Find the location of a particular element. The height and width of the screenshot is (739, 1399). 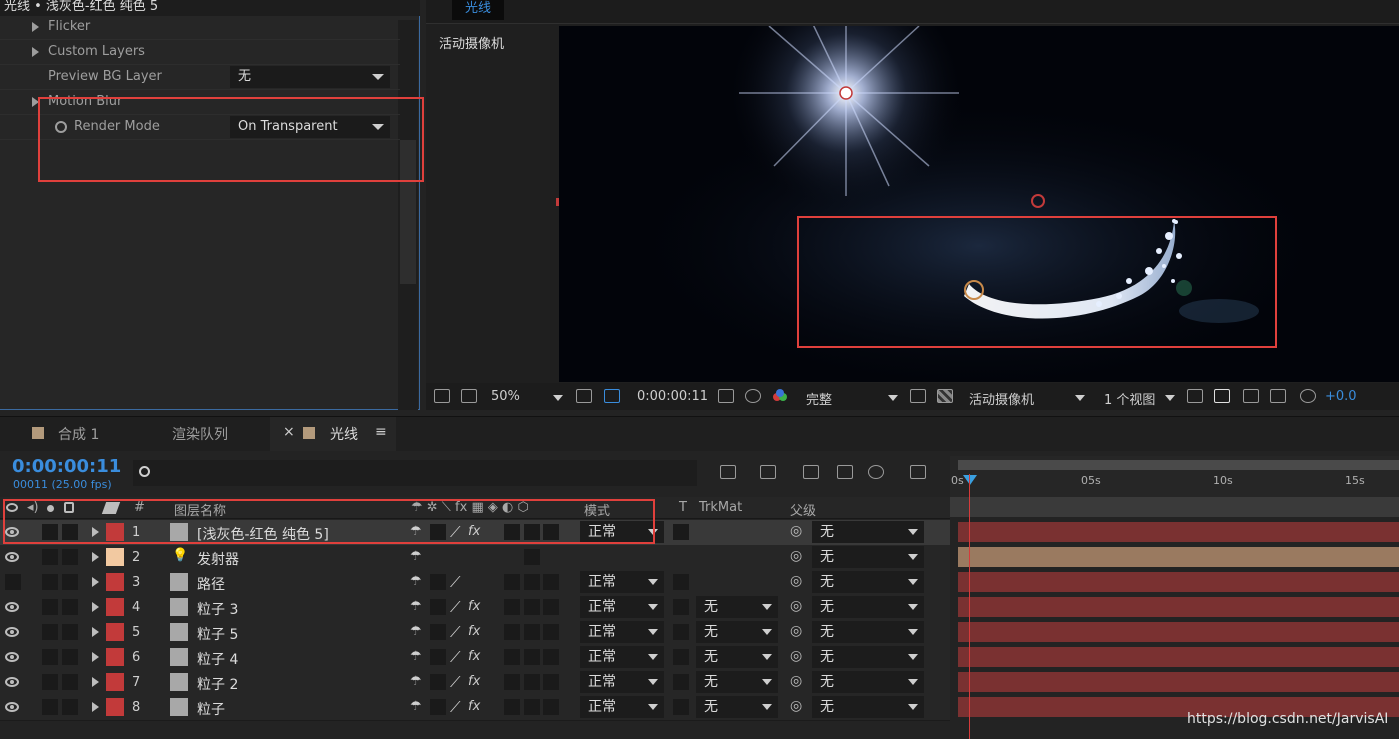

camera-view-dropdown: 活动摄像机 is located at coordinates (1001, 398).